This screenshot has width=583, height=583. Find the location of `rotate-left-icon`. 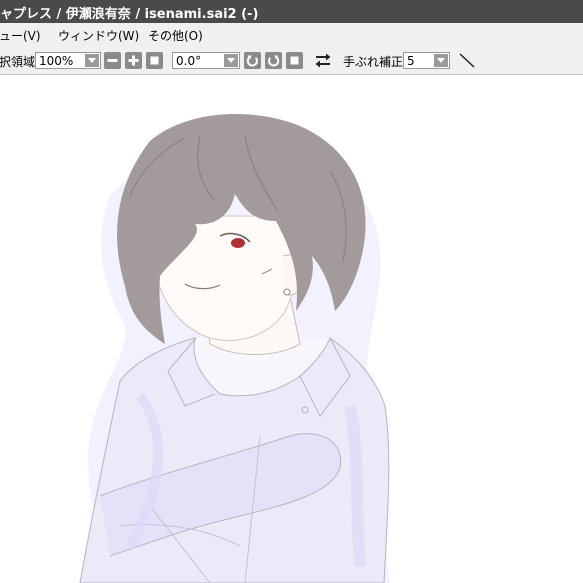

rotate-left-icon is located at coordinates (252, 61).